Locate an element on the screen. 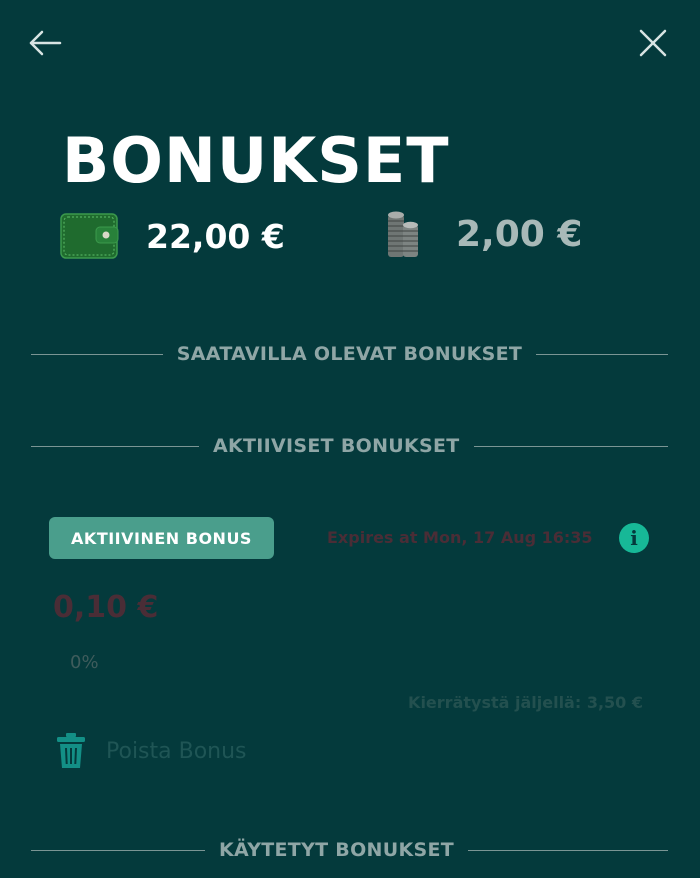 This screenshot has height=878, width=700. wallet-icon is located at coordinates (90, 236).